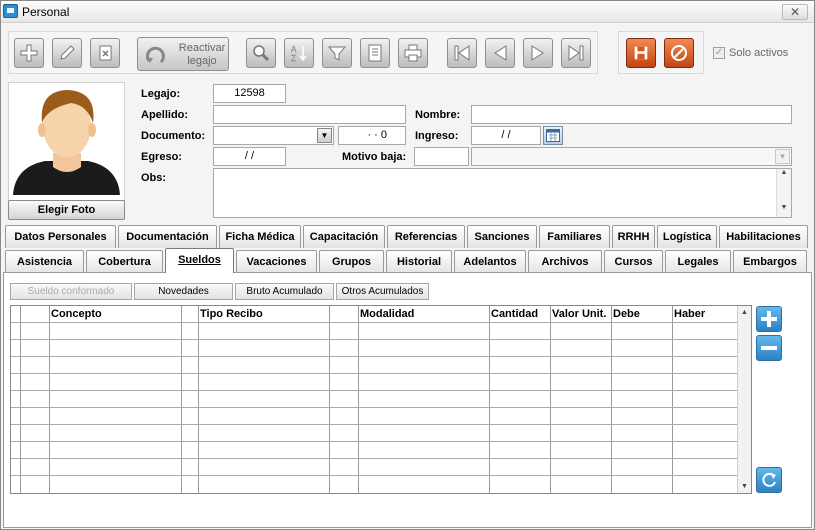  What do you see at coordinates (337, 53) in the screenshot?
I see `filter-button` at bounding box center [337, 53].